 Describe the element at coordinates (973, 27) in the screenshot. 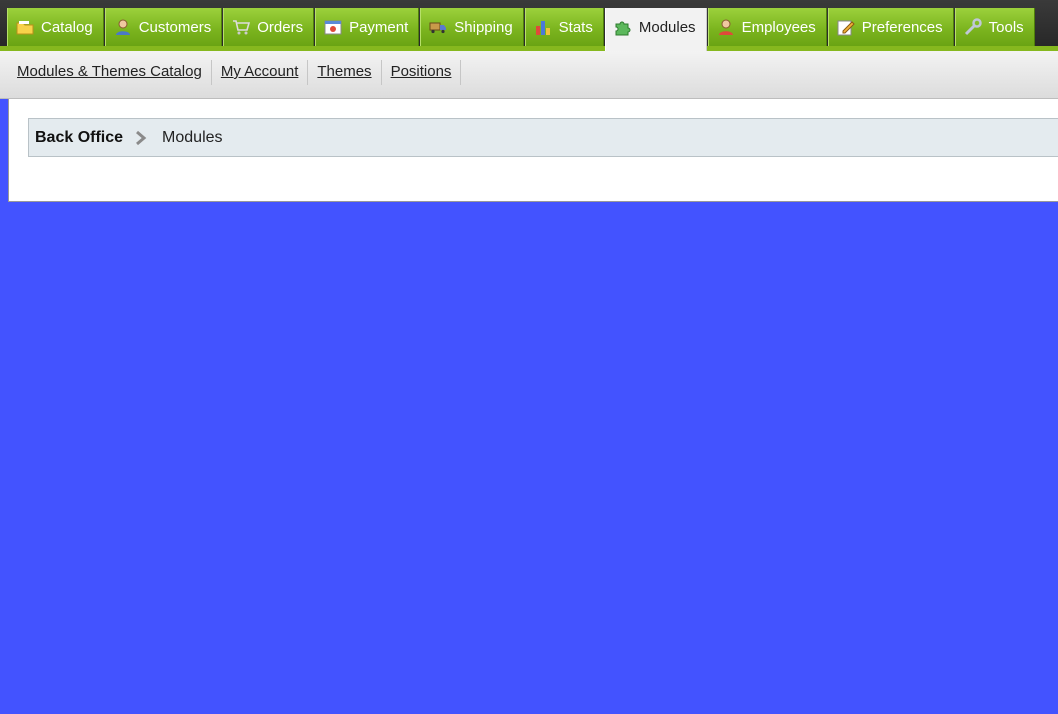

I see `wrench-icon` at that location.